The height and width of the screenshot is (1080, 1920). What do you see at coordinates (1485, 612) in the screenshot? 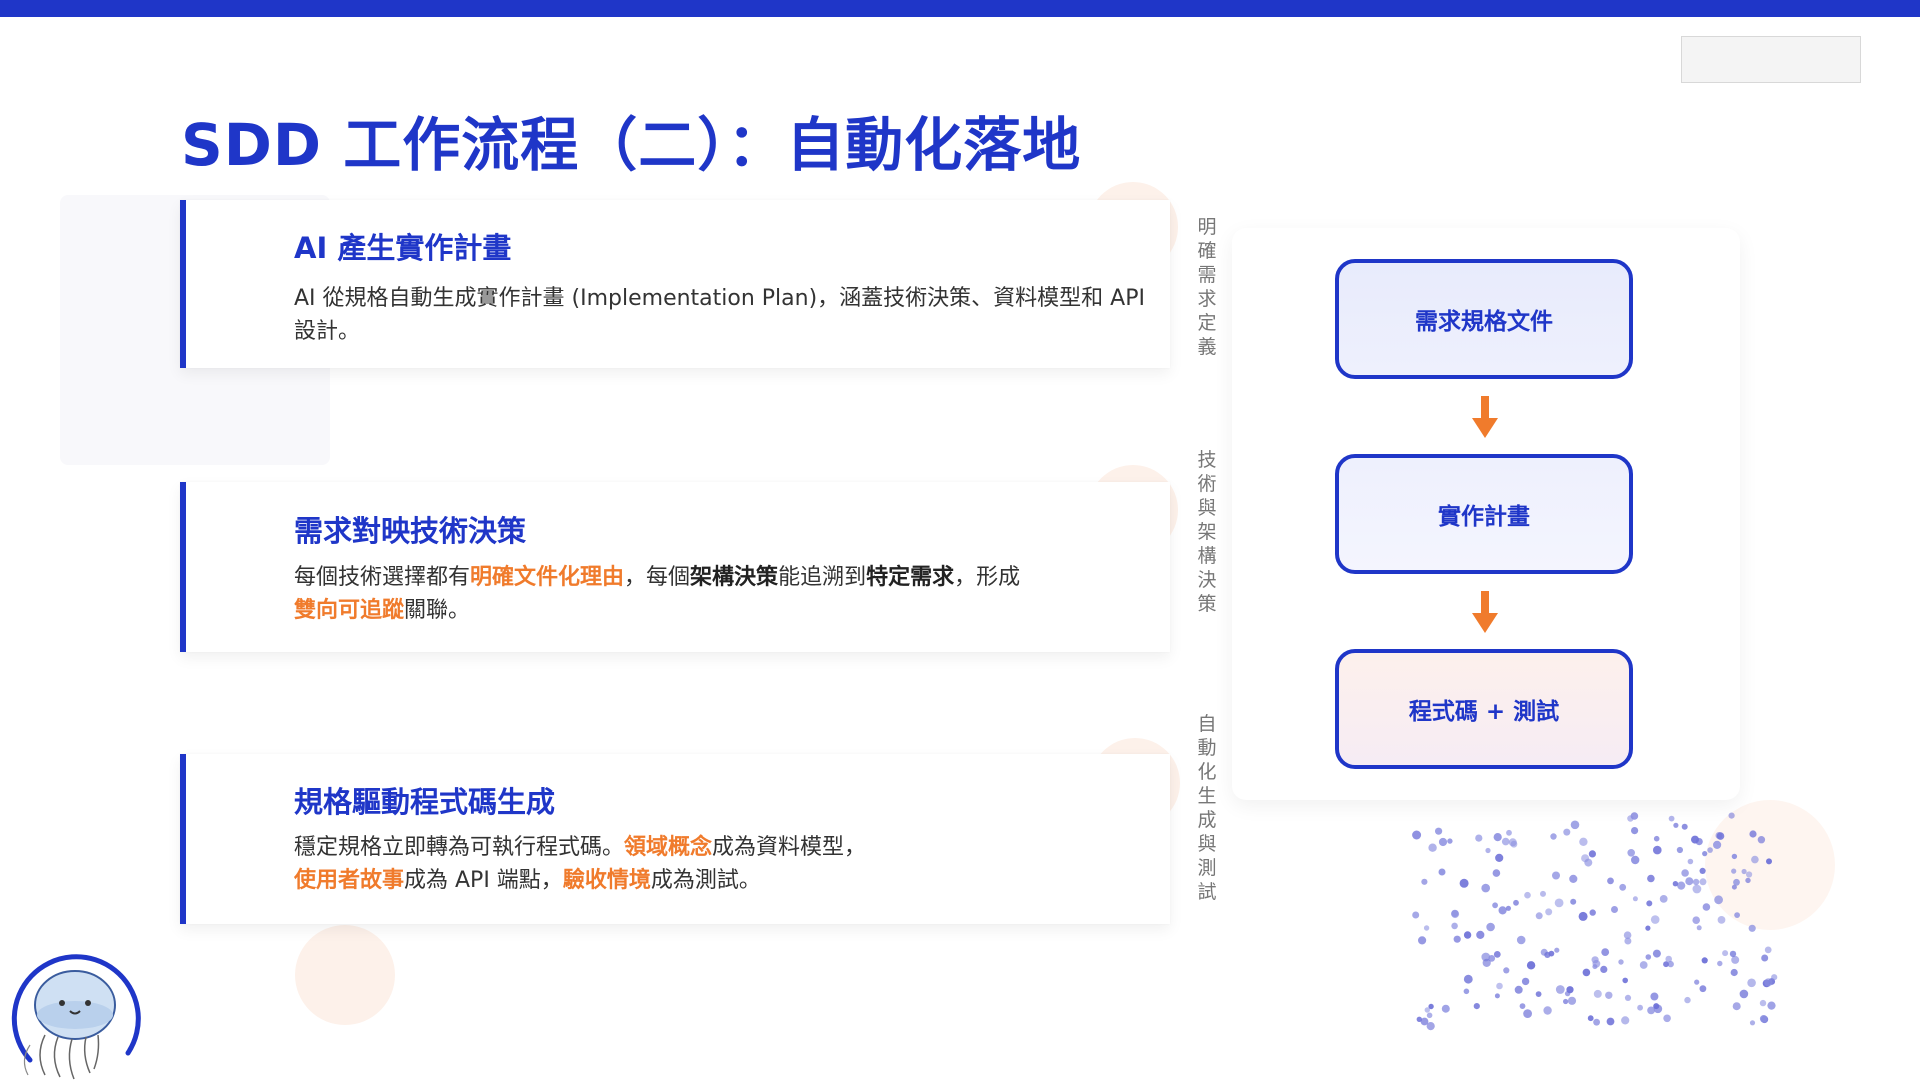
I see `arrow-down-icon` at bounding box center [1485, 612].